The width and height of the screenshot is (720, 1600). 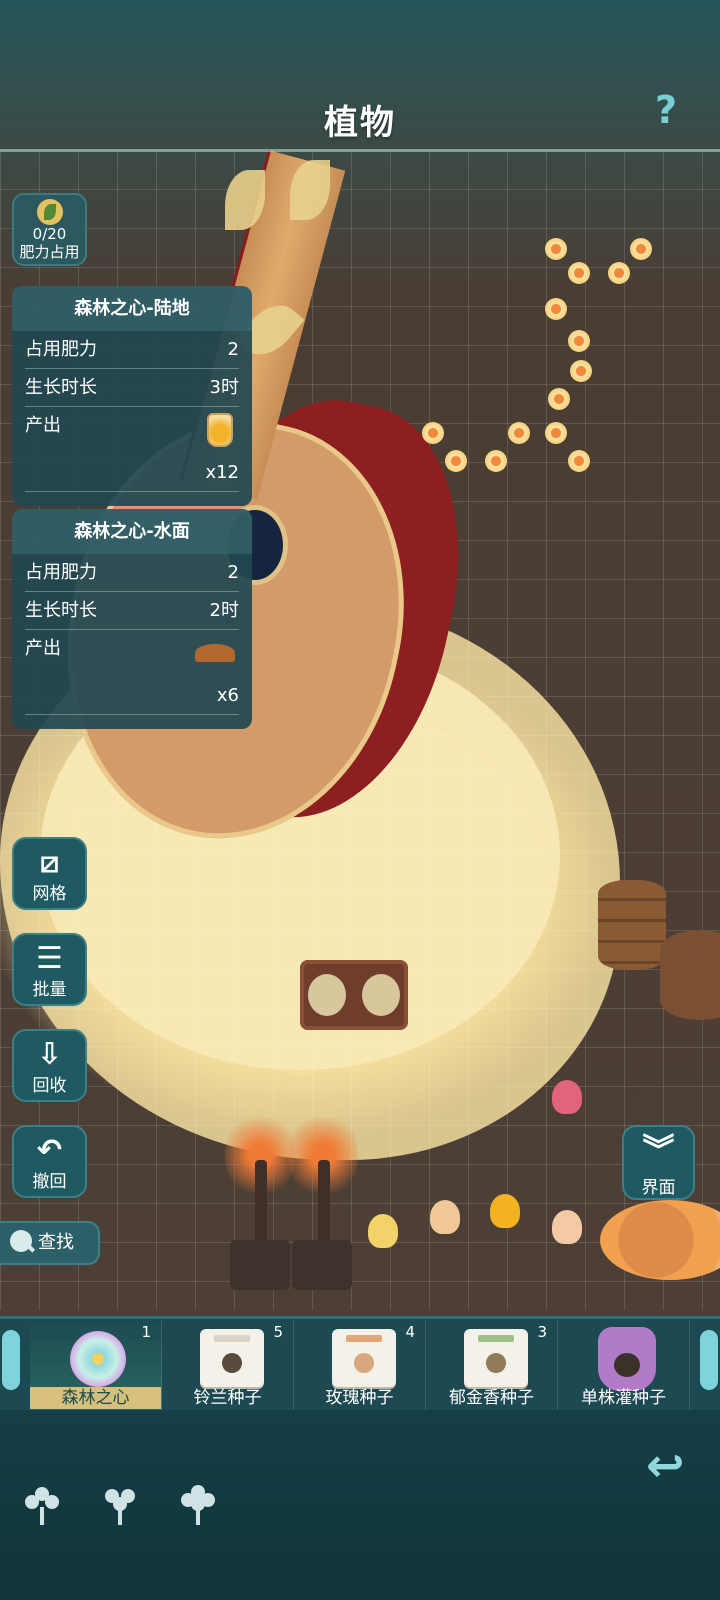 I want to click on tray-item: 单株灌种子, so click(x=624, y=1366).